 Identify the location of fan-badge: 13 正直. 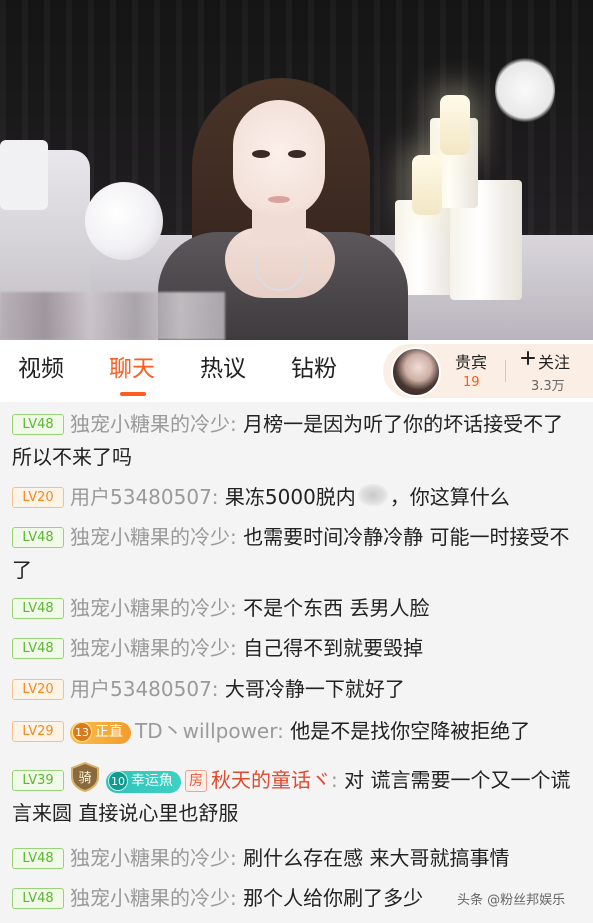
(100, 733).